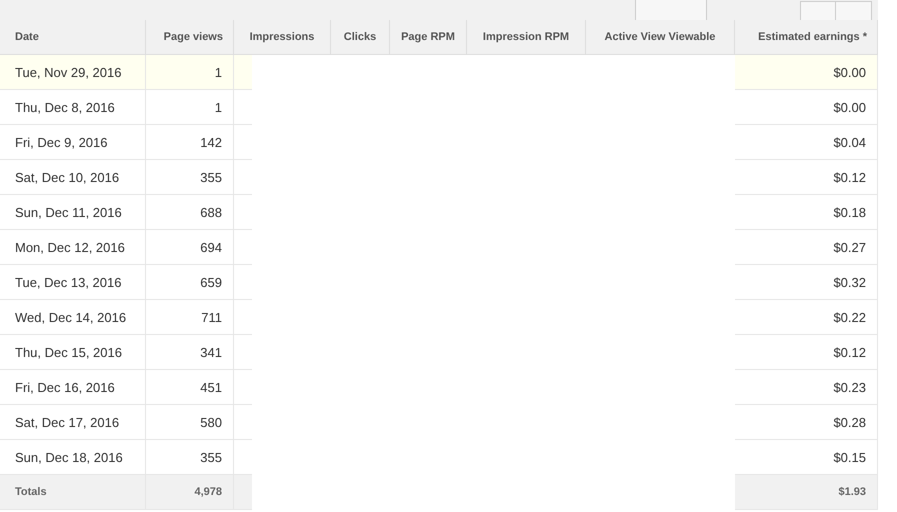 Image resolution: width=897 pixels, height=512 pixels. I want to click on totals-page-views: 4,978, so click(190, 492).